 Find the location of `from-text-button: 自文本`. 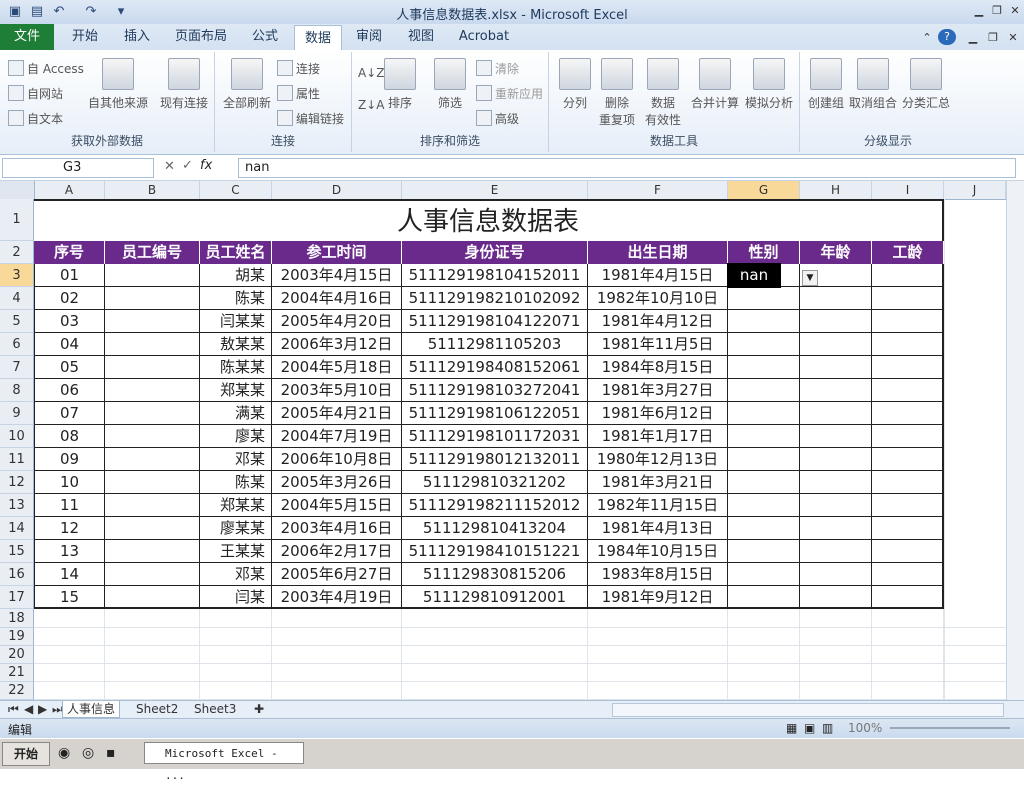

from-text-button: 自文本 is located at coordinates (35, 118).